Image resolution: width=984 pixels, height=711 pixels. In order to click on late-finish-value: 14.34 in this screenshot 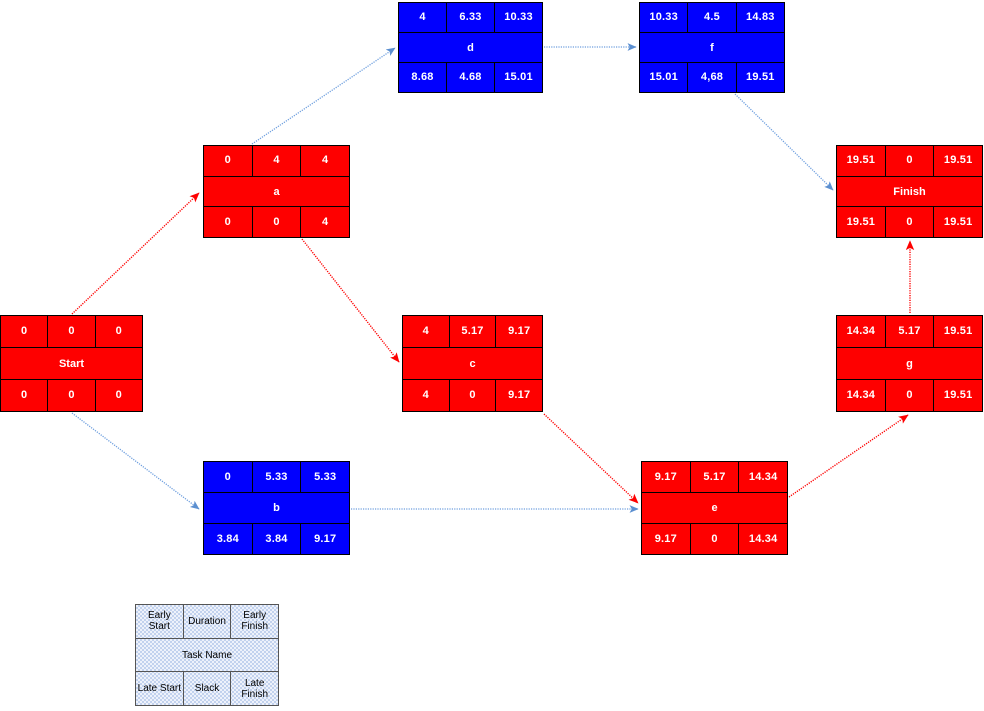, I will do `click(762, 539)`.